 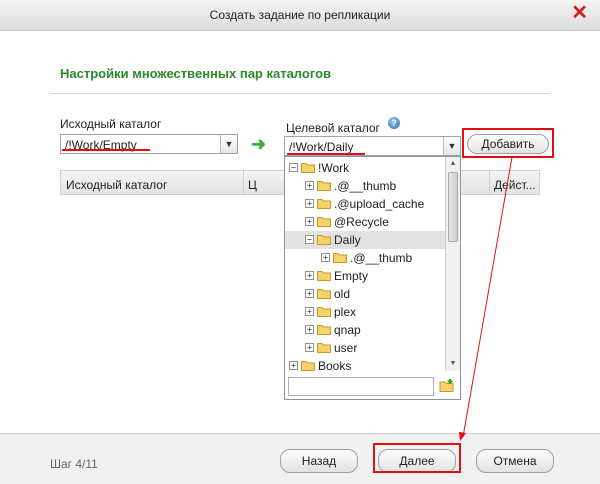 What do you see at coordinates (365, 312) in the screenshot?
I see `tree-item: + plex` at bounding box center [365, 312].